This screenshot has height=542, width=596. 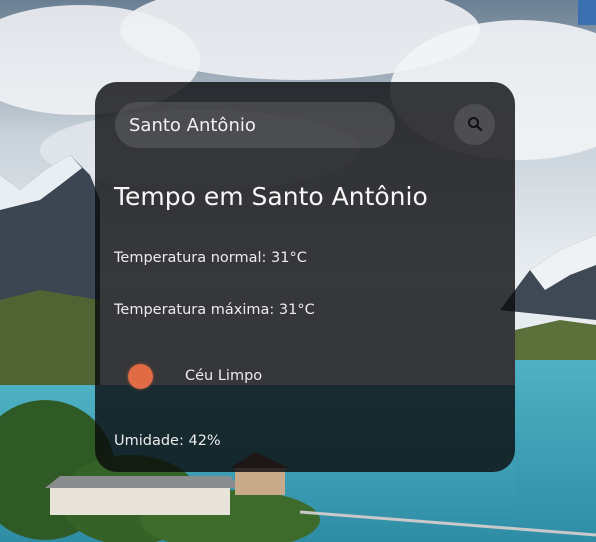 What do you see at coordinates (271, 196) in the screenshot?
I see `weather-title: Tempo em Santo Antônio` at bounding box center [271, 196].